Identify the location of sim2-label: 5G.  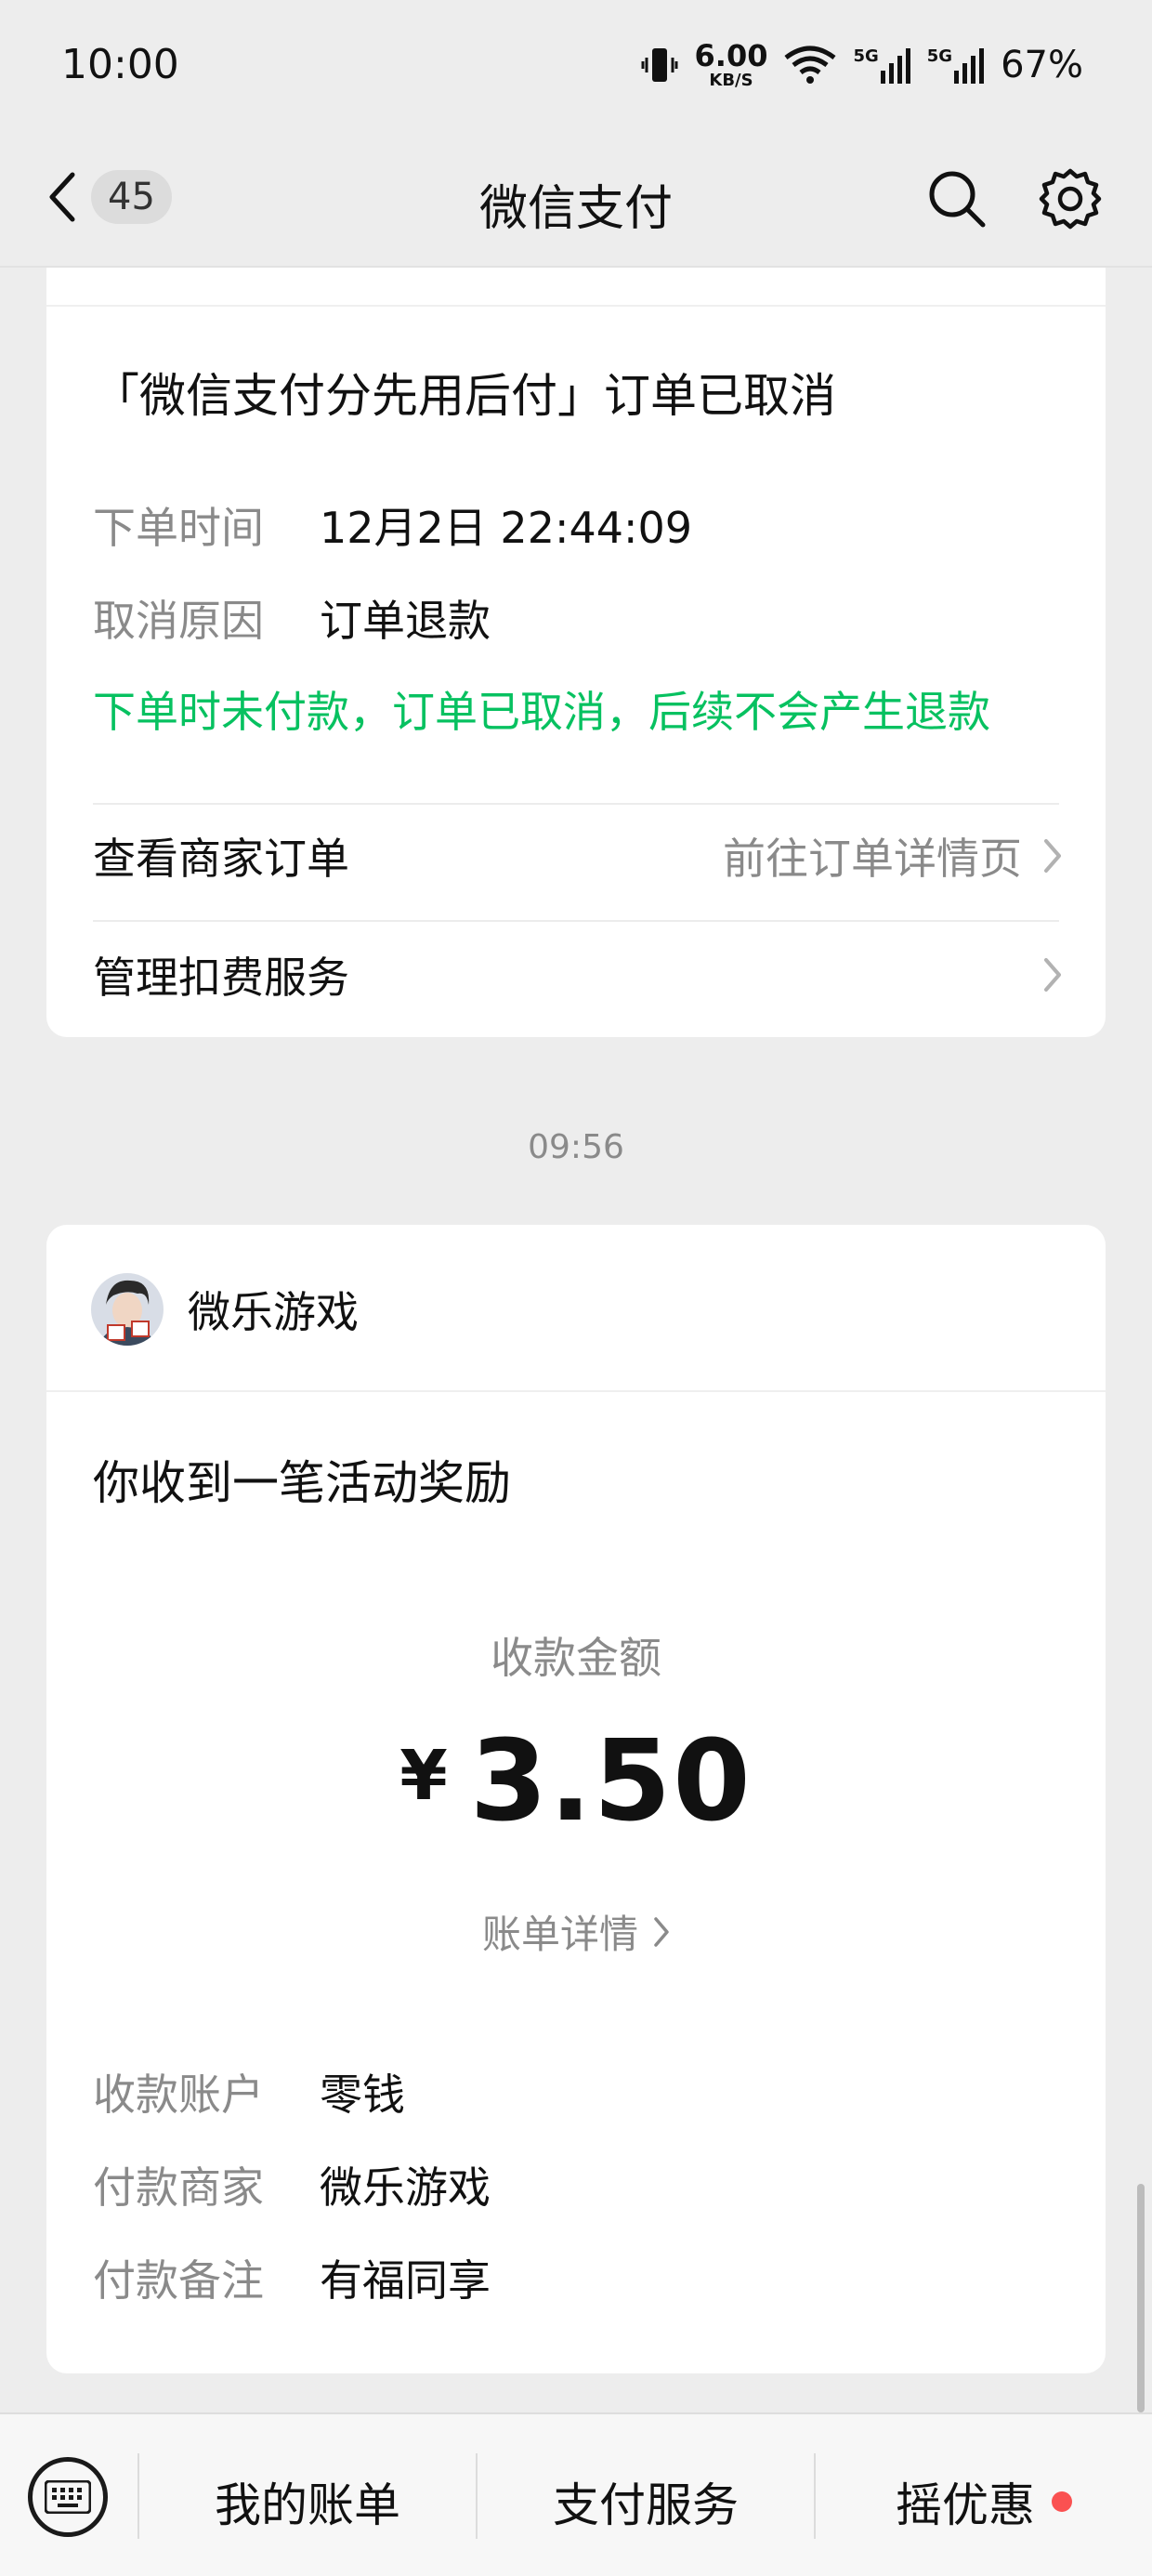
(939, 56).